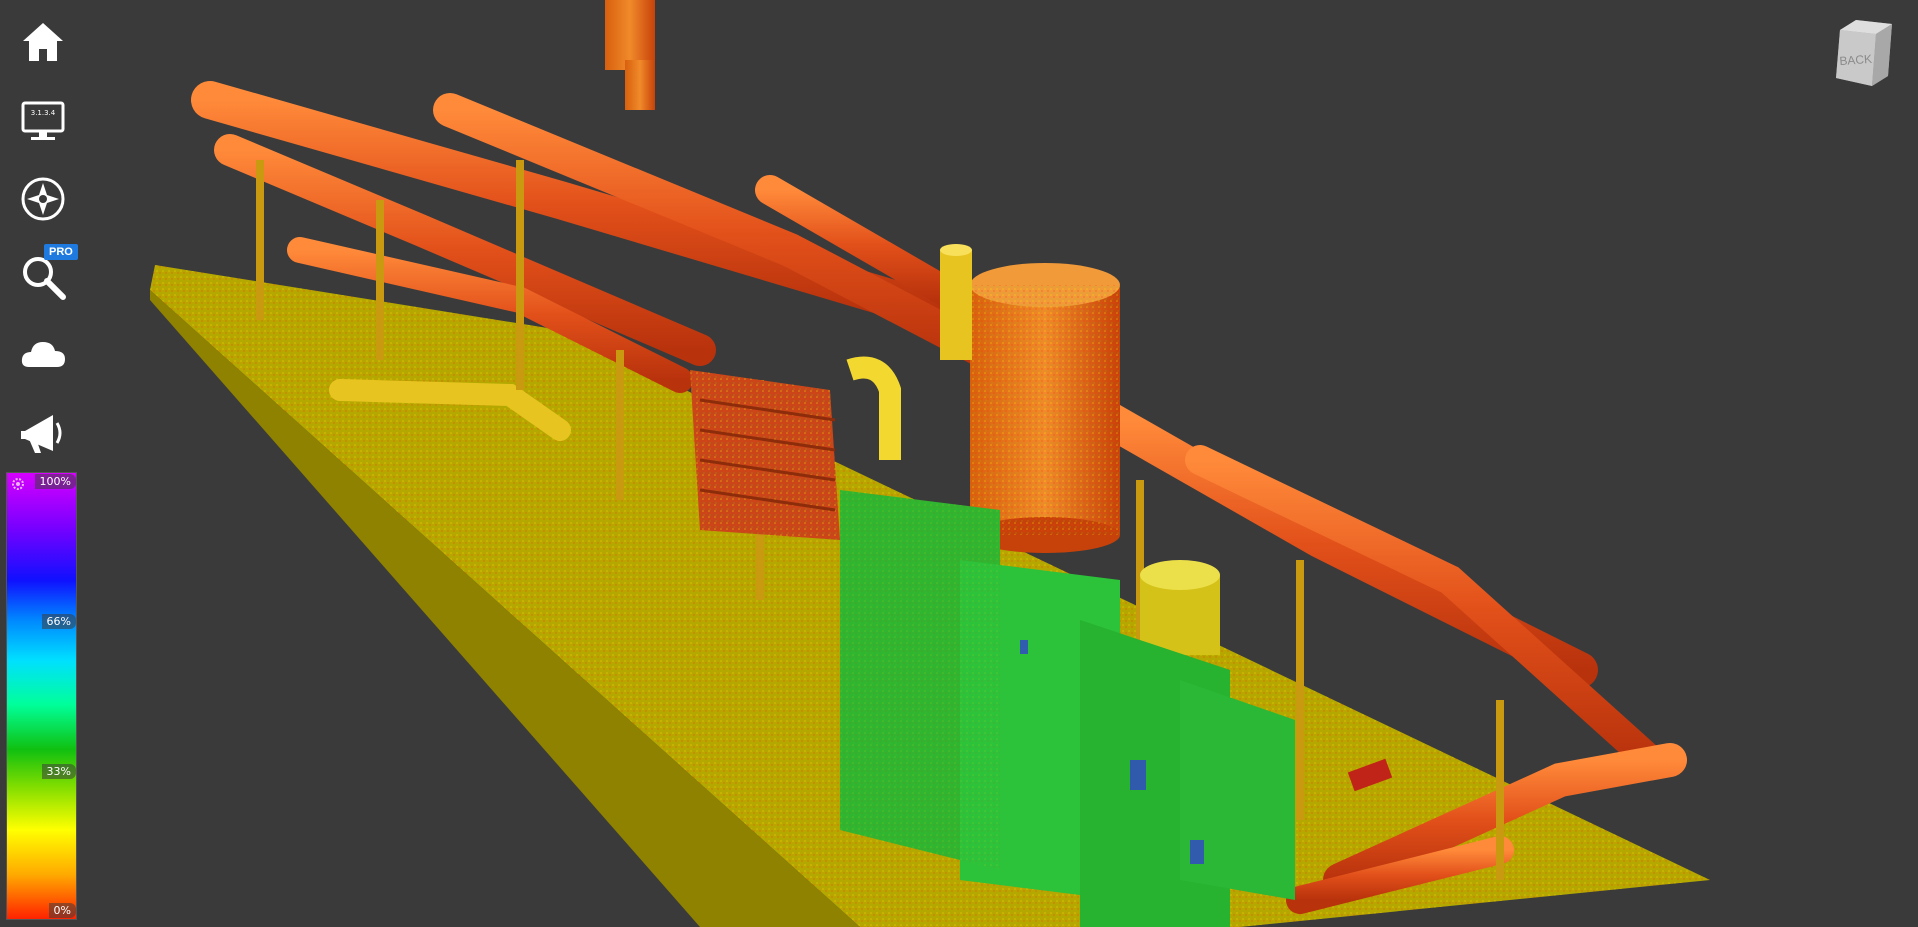 The image size is (1918, 927). I want to click on version-label: 3.1.3.4, so click(43, 113).